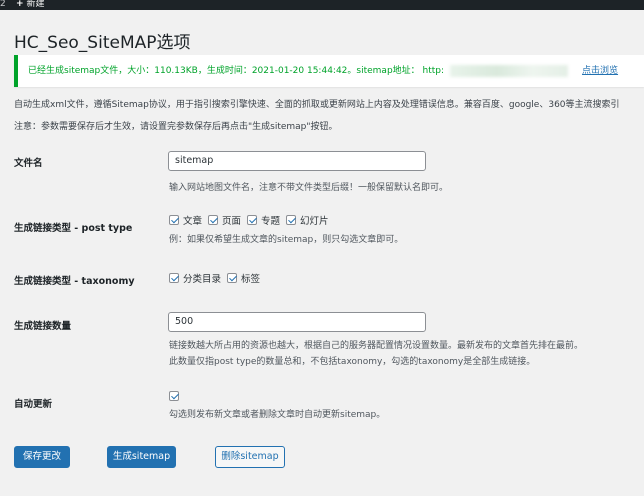 The image size is (644, 496). I want to click on save-button: 保存更改, so click(42, 457).